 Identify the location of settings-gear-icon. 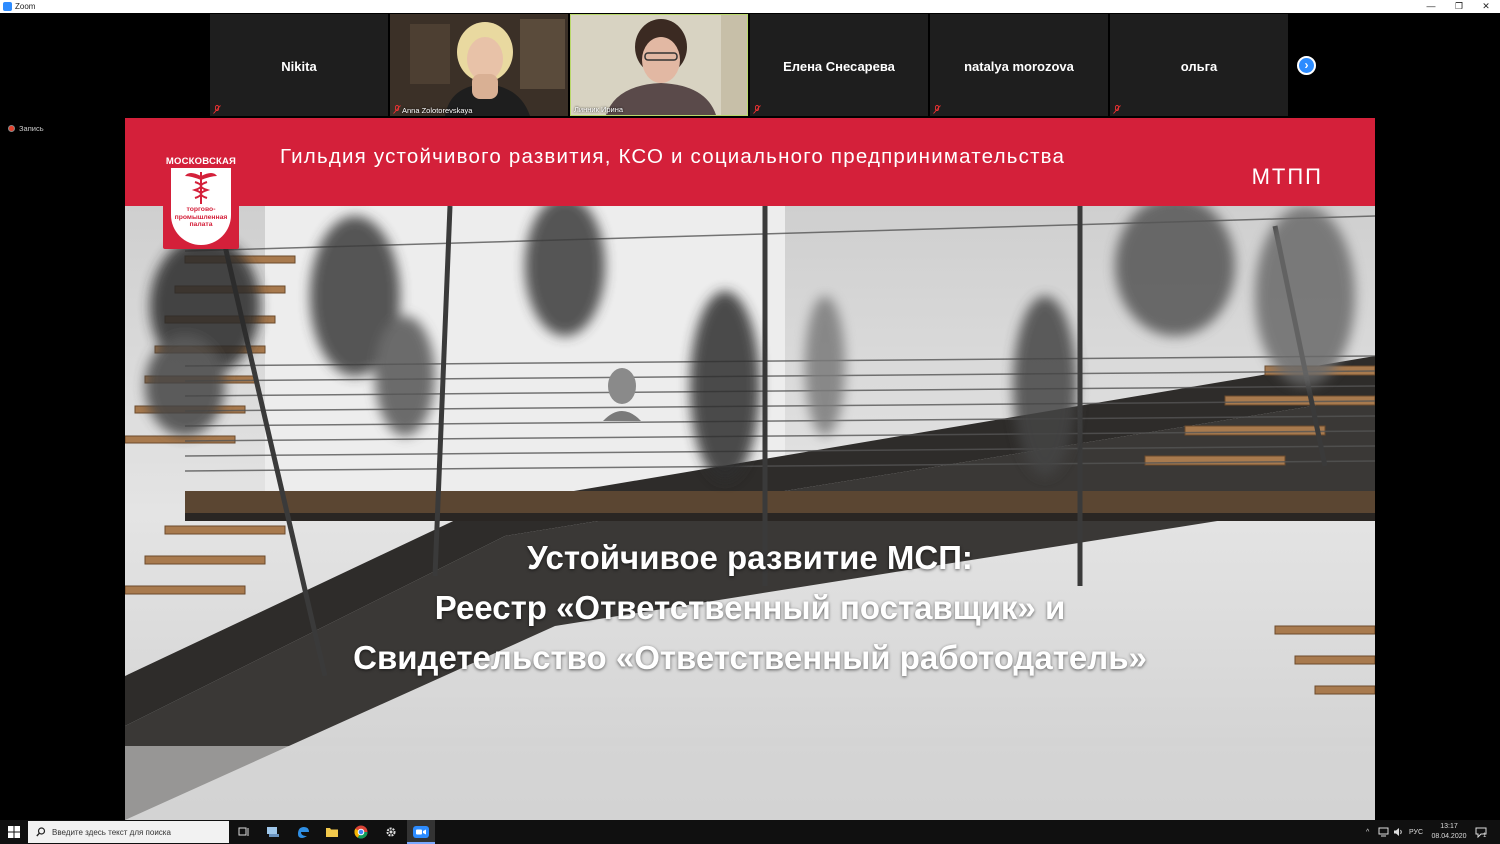
(391, 832).